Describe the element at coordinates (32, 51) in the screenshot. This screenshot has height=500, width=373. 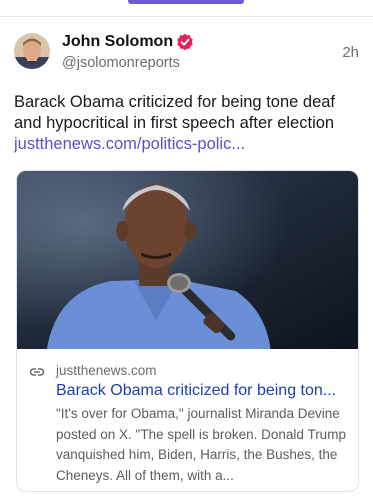
I see `avatar` at that location.